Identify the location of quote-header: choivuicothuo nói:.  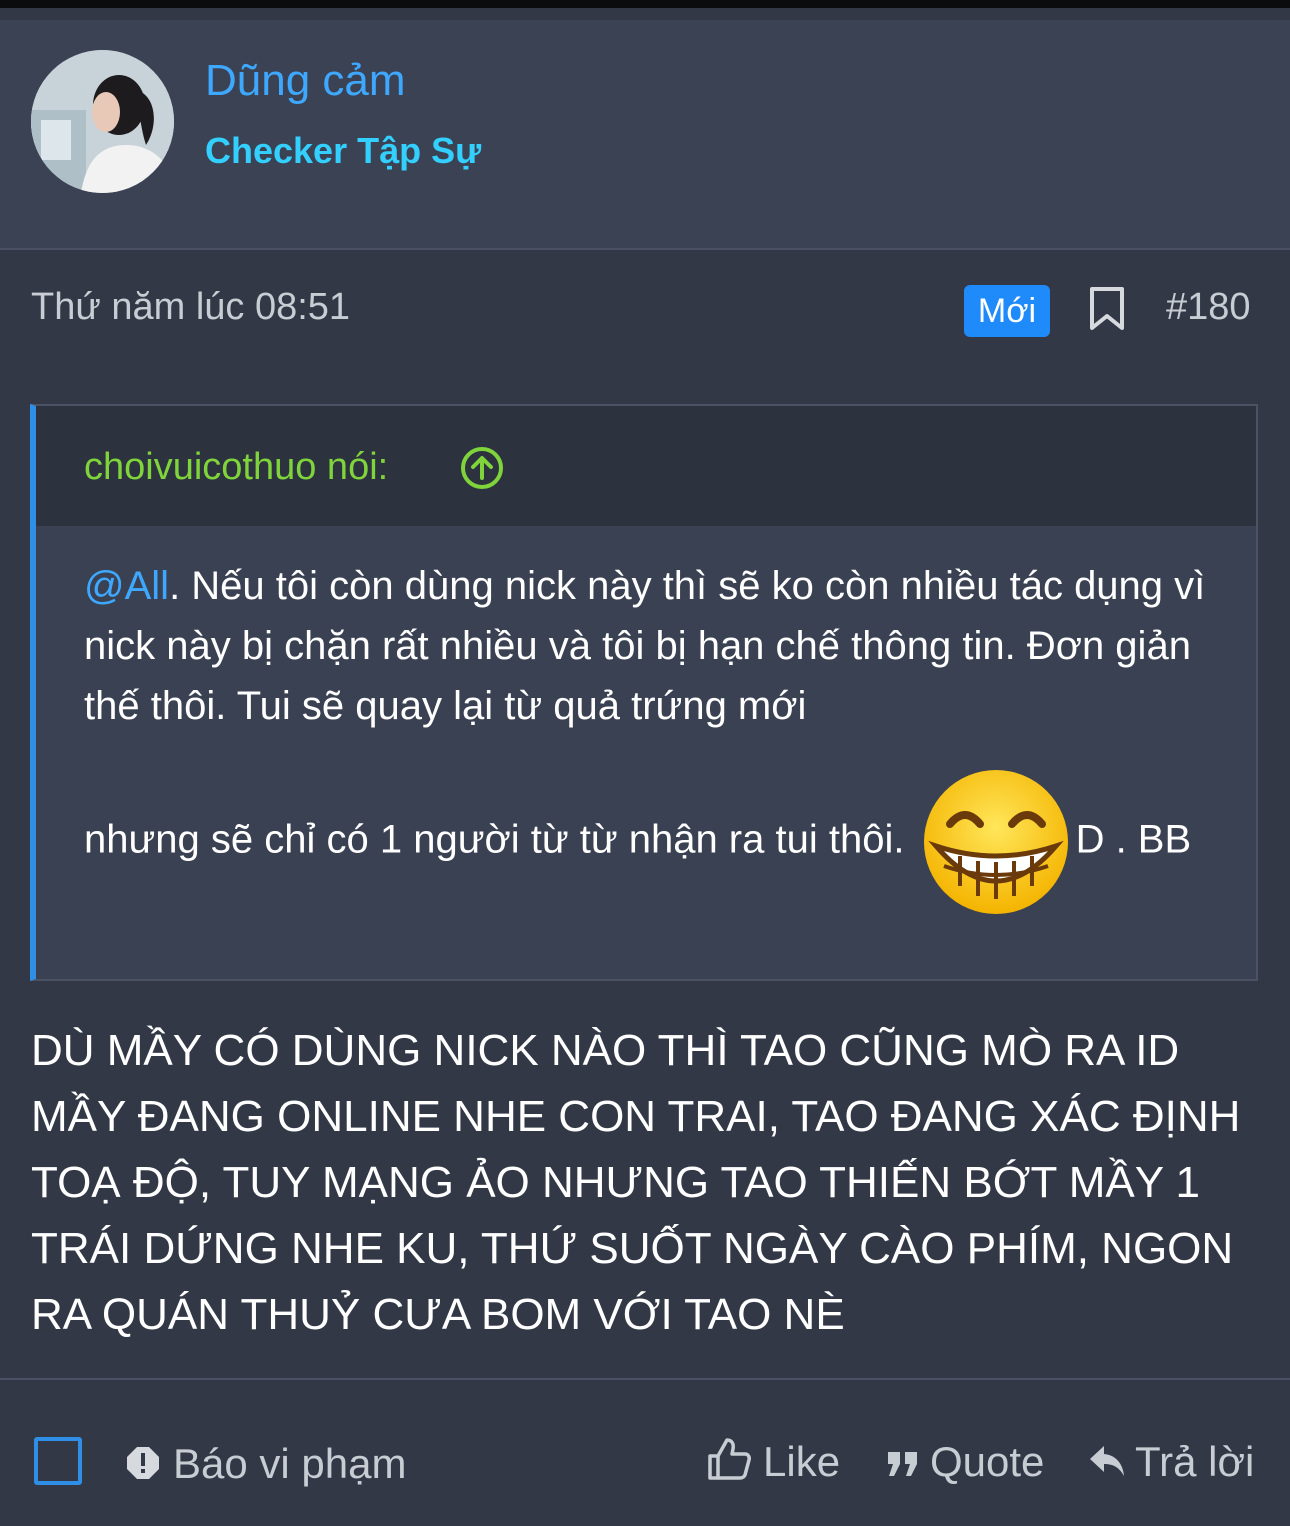
(646, 466).